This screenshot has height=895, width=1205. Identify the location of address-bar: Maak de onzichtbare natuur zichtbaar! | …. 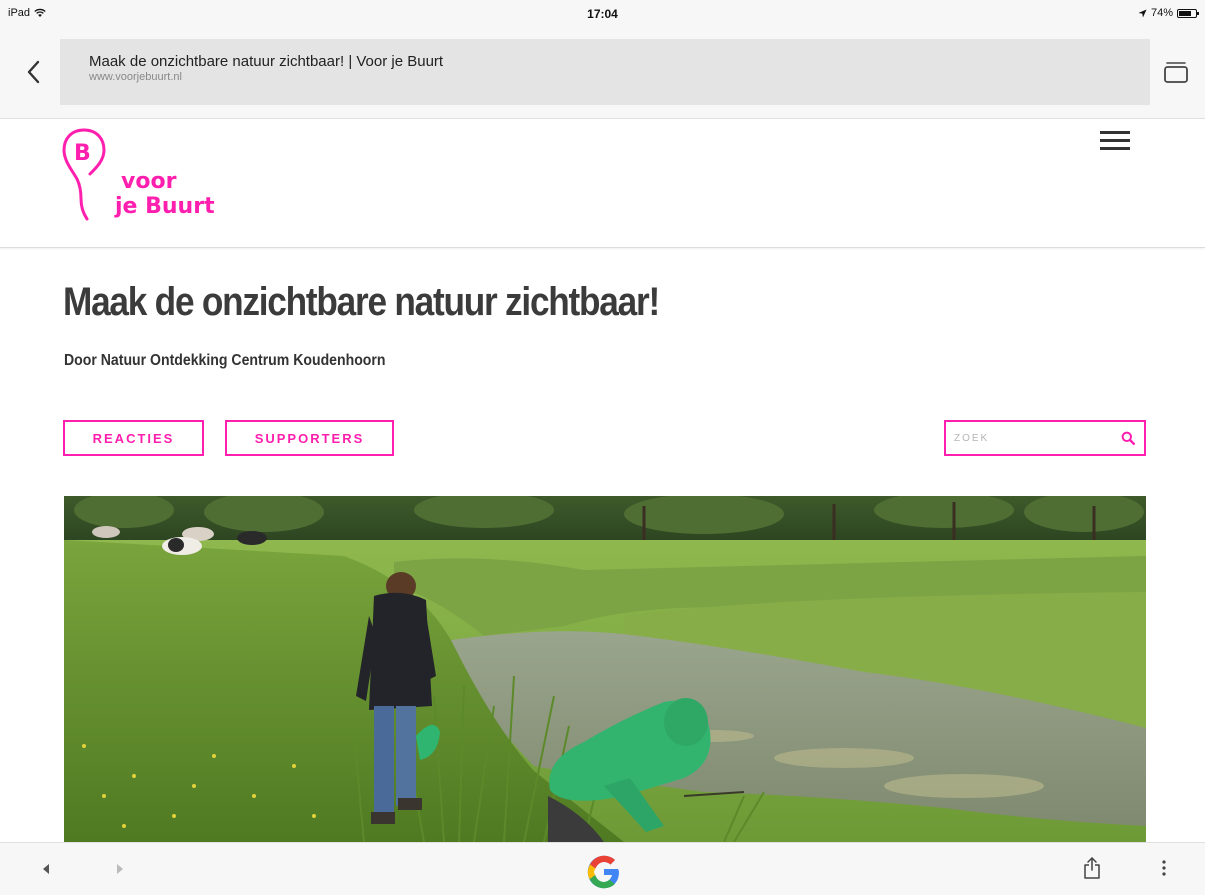
(605, 72).